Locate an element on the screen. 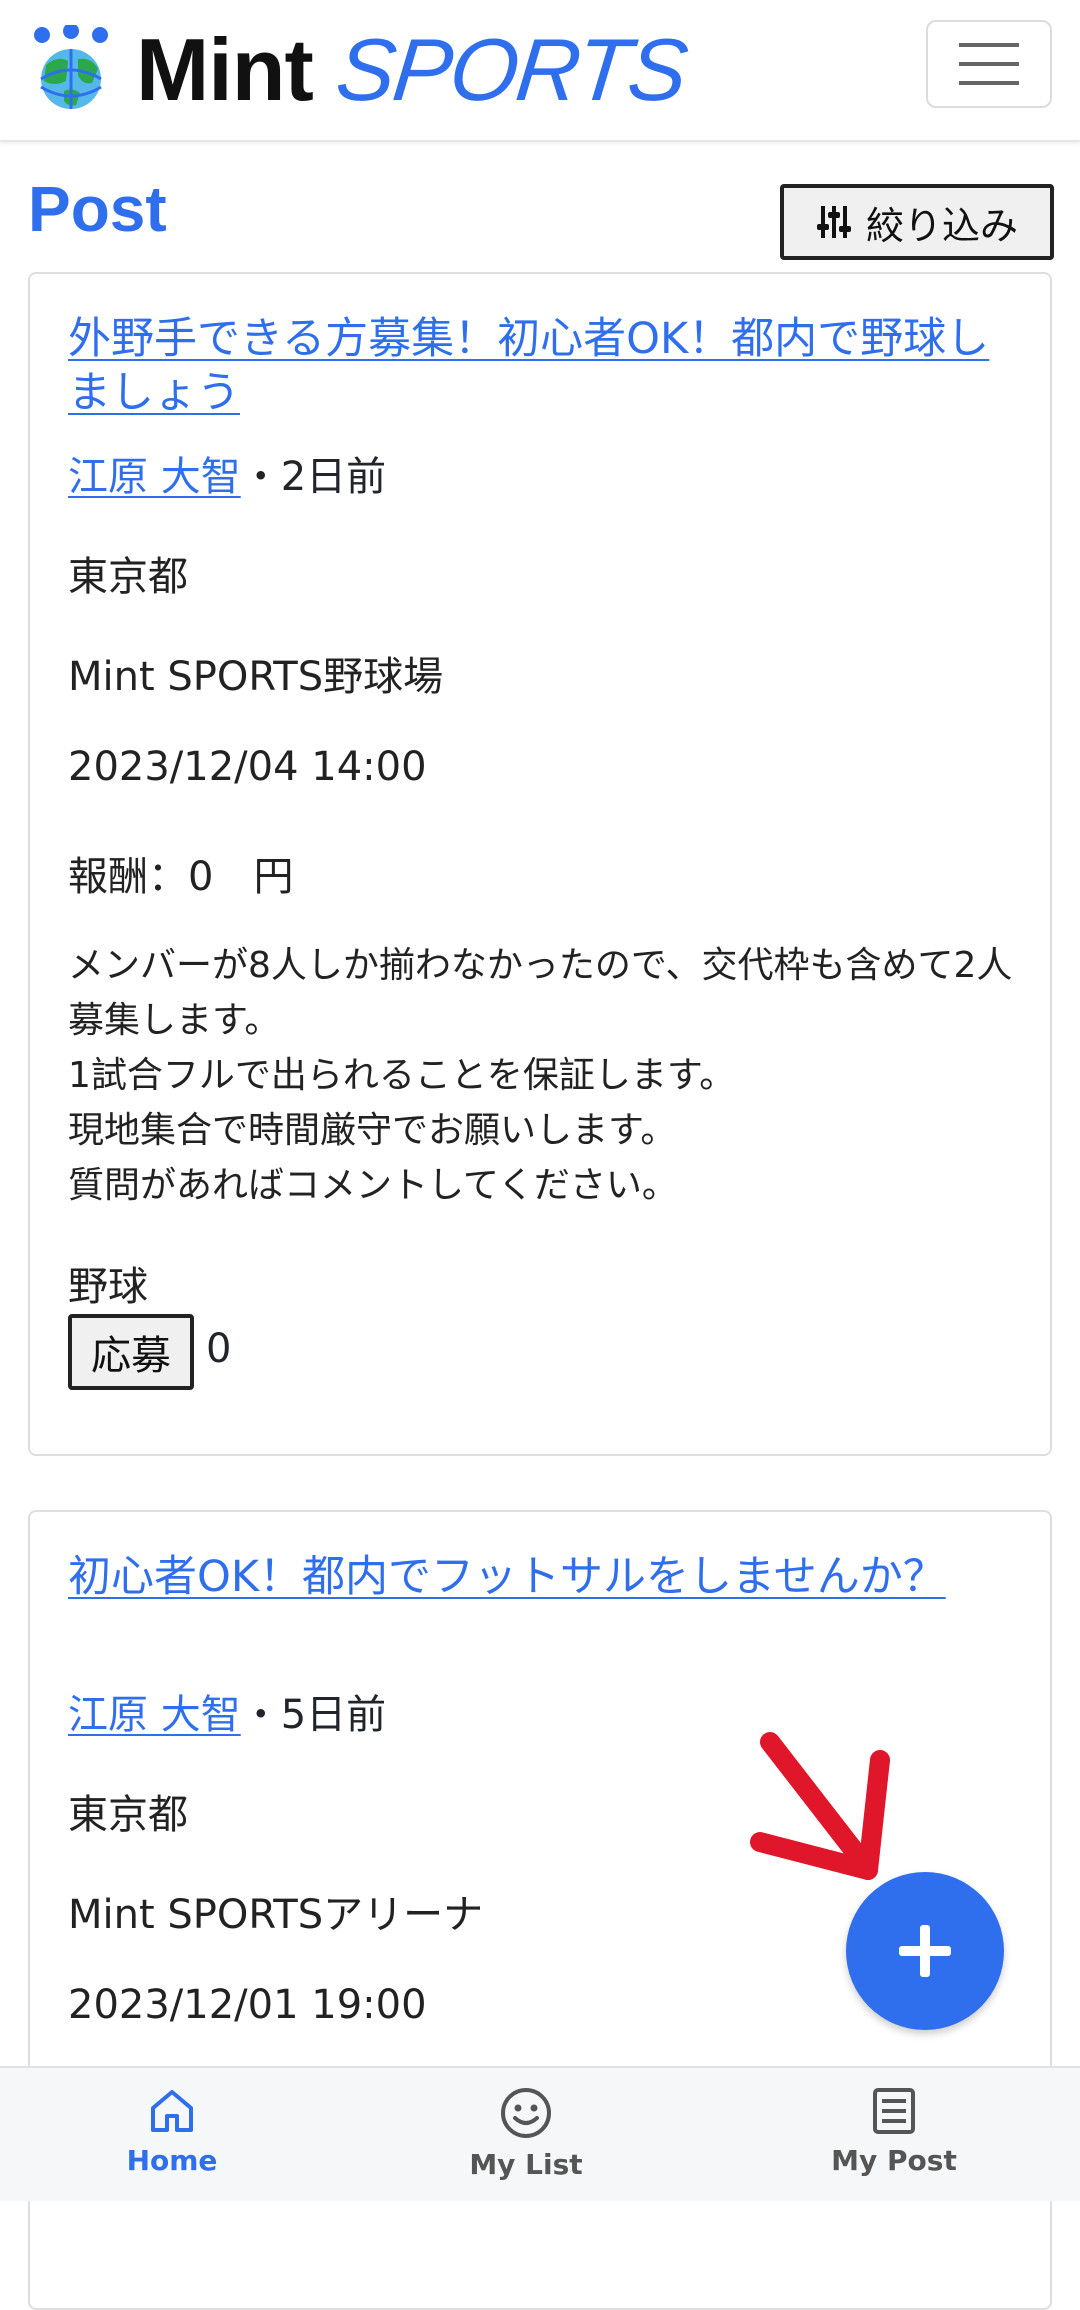 The width and height of the screenshot is (1080, 2310). post-title-link: 外野手できる方募集！初心者OK！都内で野球しましょう is located at coordinates (528, 366).